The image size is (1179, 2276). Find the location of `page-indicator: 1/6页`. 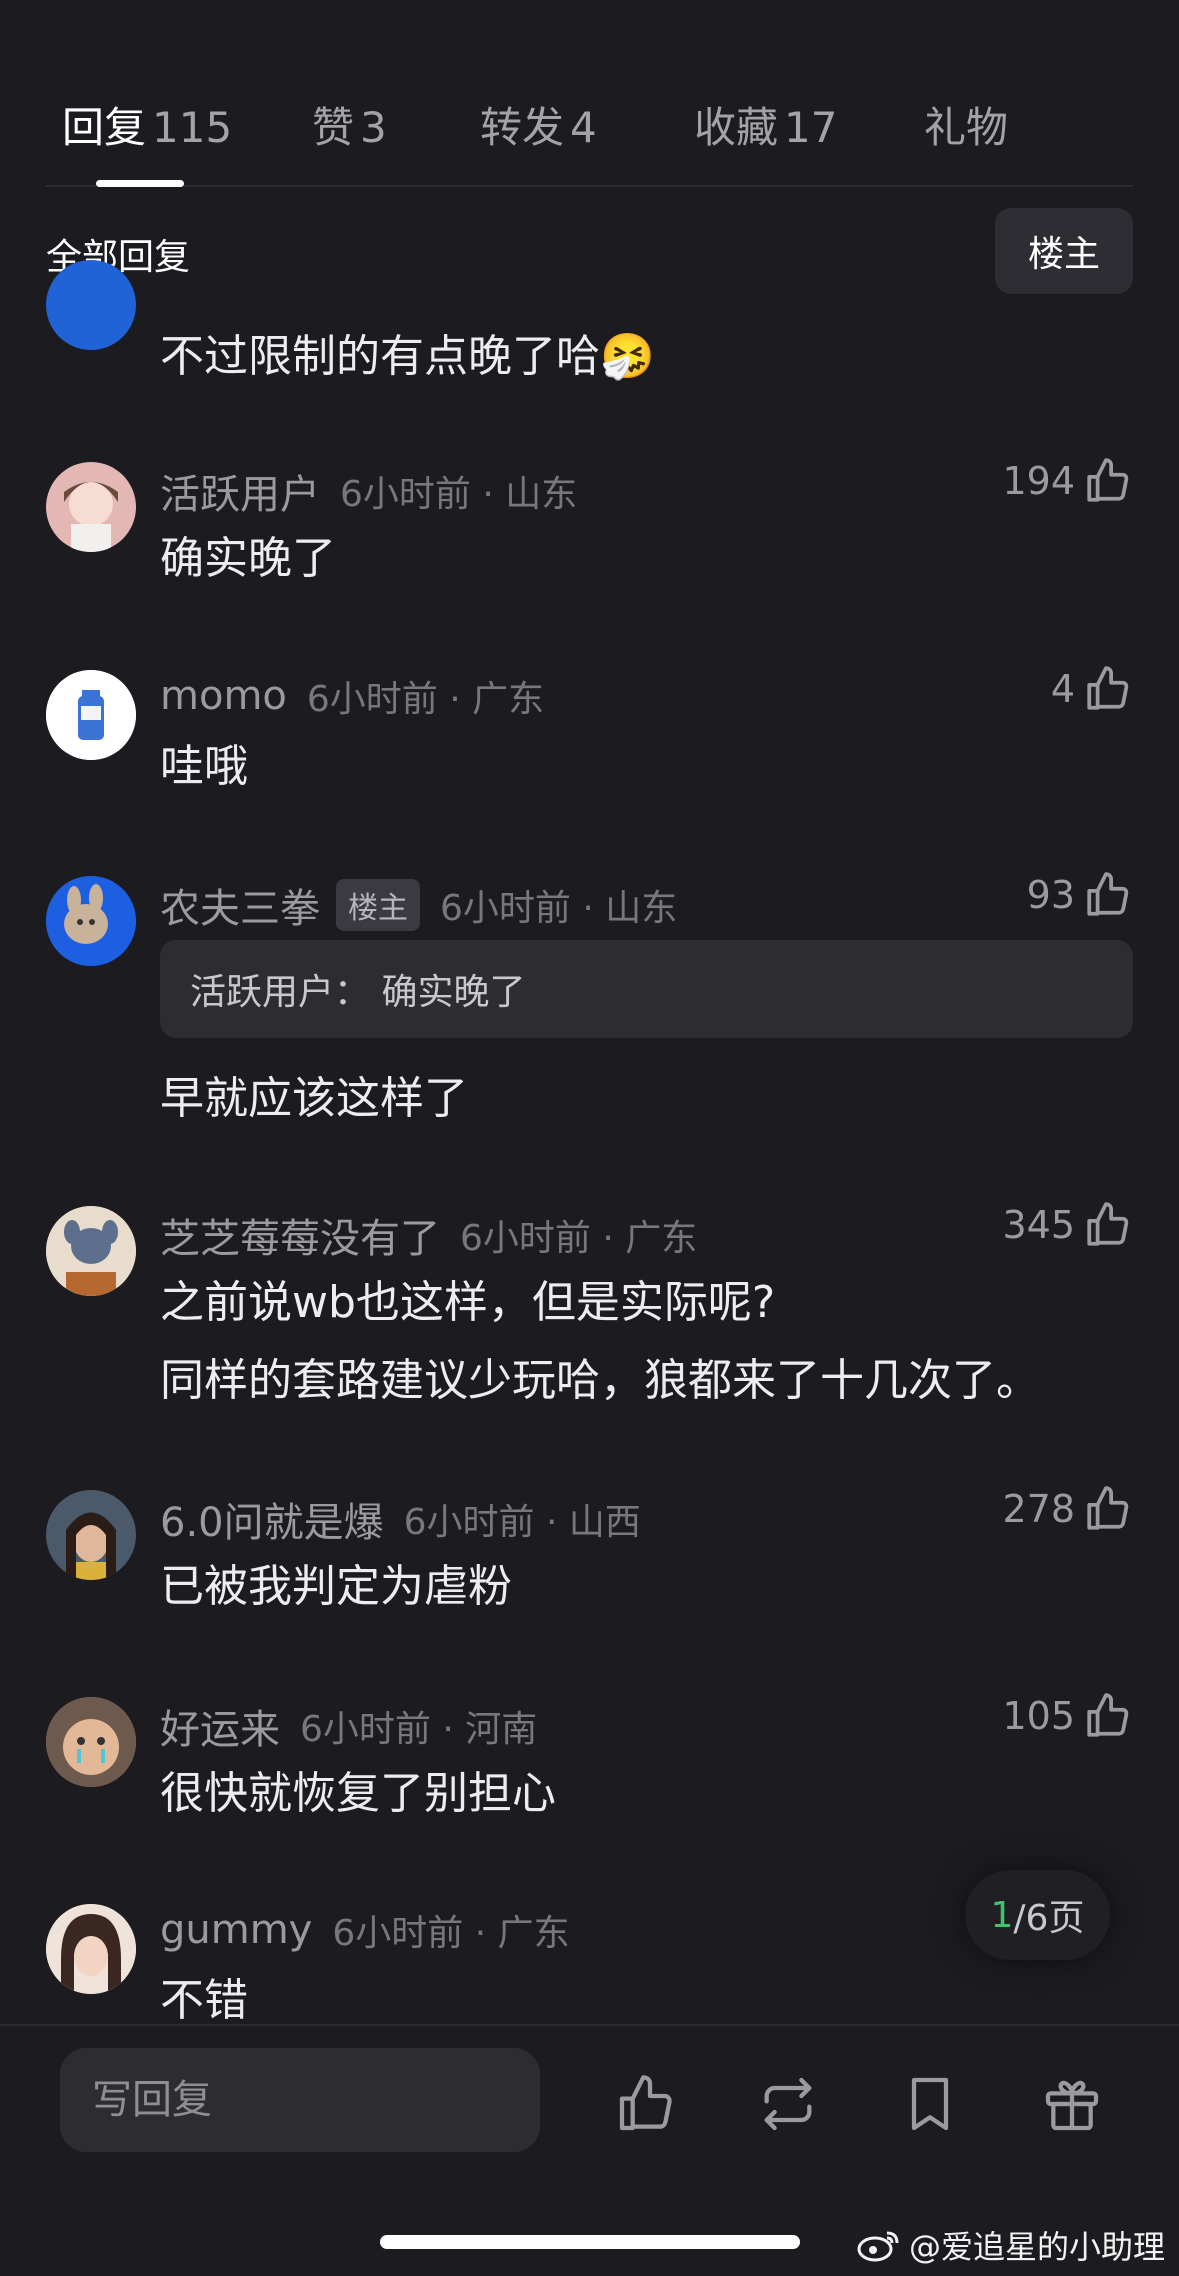

page-indicator: 1/6页 is located at coordinates (1037, 1915).